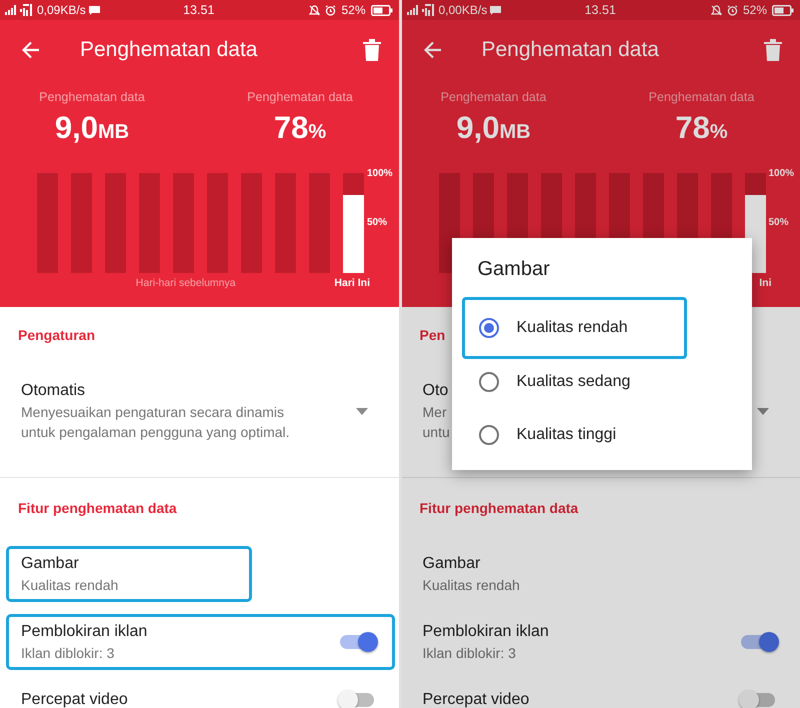  Describe the element at coordinates (435, 391) in the screenshot. I see `item-title: Oto` at that location.